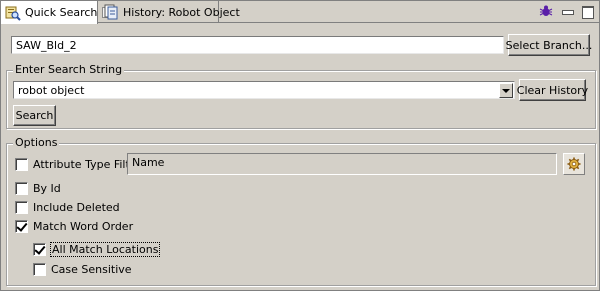 The image size is (600, 291). I want to click on bug-icon, so click(546, 11).